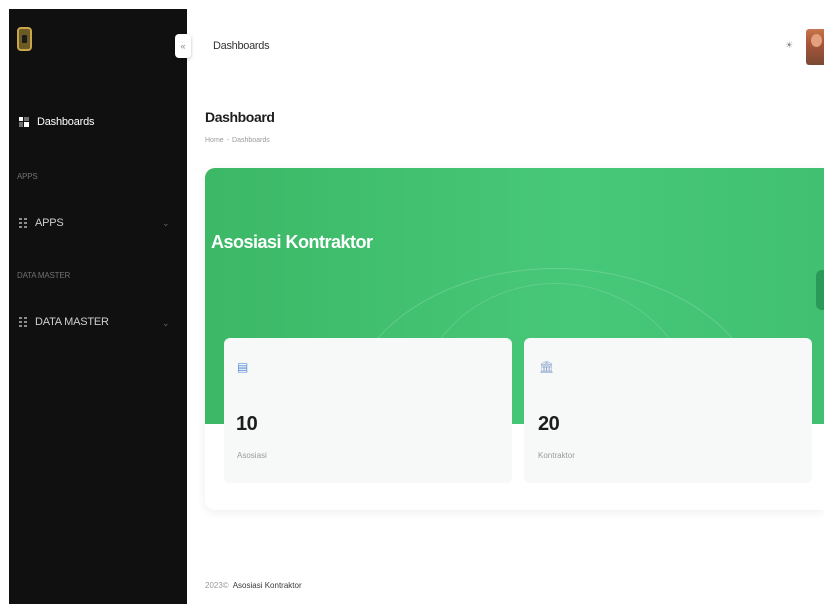 The height and width of the screenshot is (604, 824). I want to click on dashboard-icon, so click(24, 122).